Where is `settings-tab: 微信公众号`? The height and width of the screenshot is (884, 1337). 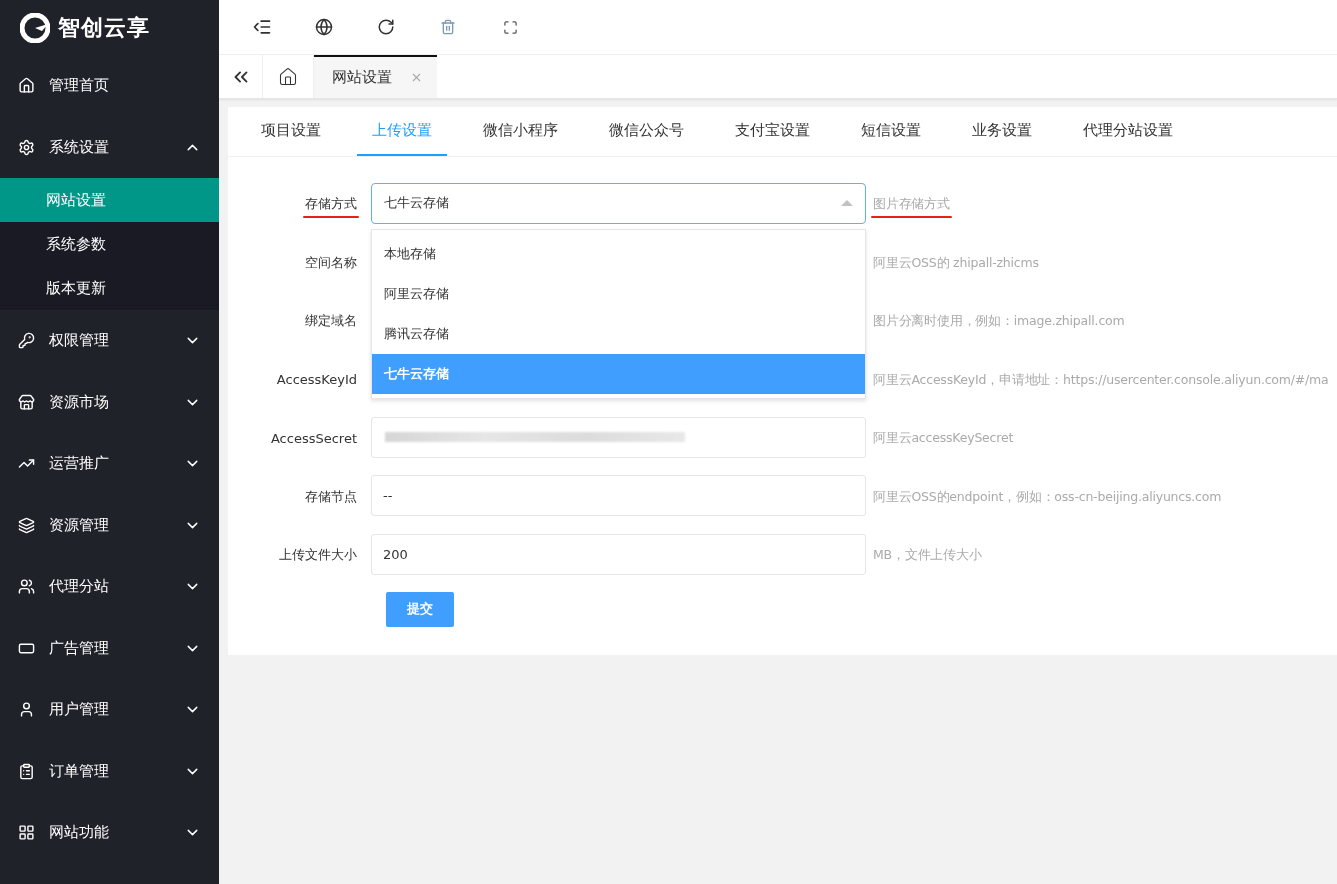 settings-tab: 微信公众号 is located at coordinates (646, 131).